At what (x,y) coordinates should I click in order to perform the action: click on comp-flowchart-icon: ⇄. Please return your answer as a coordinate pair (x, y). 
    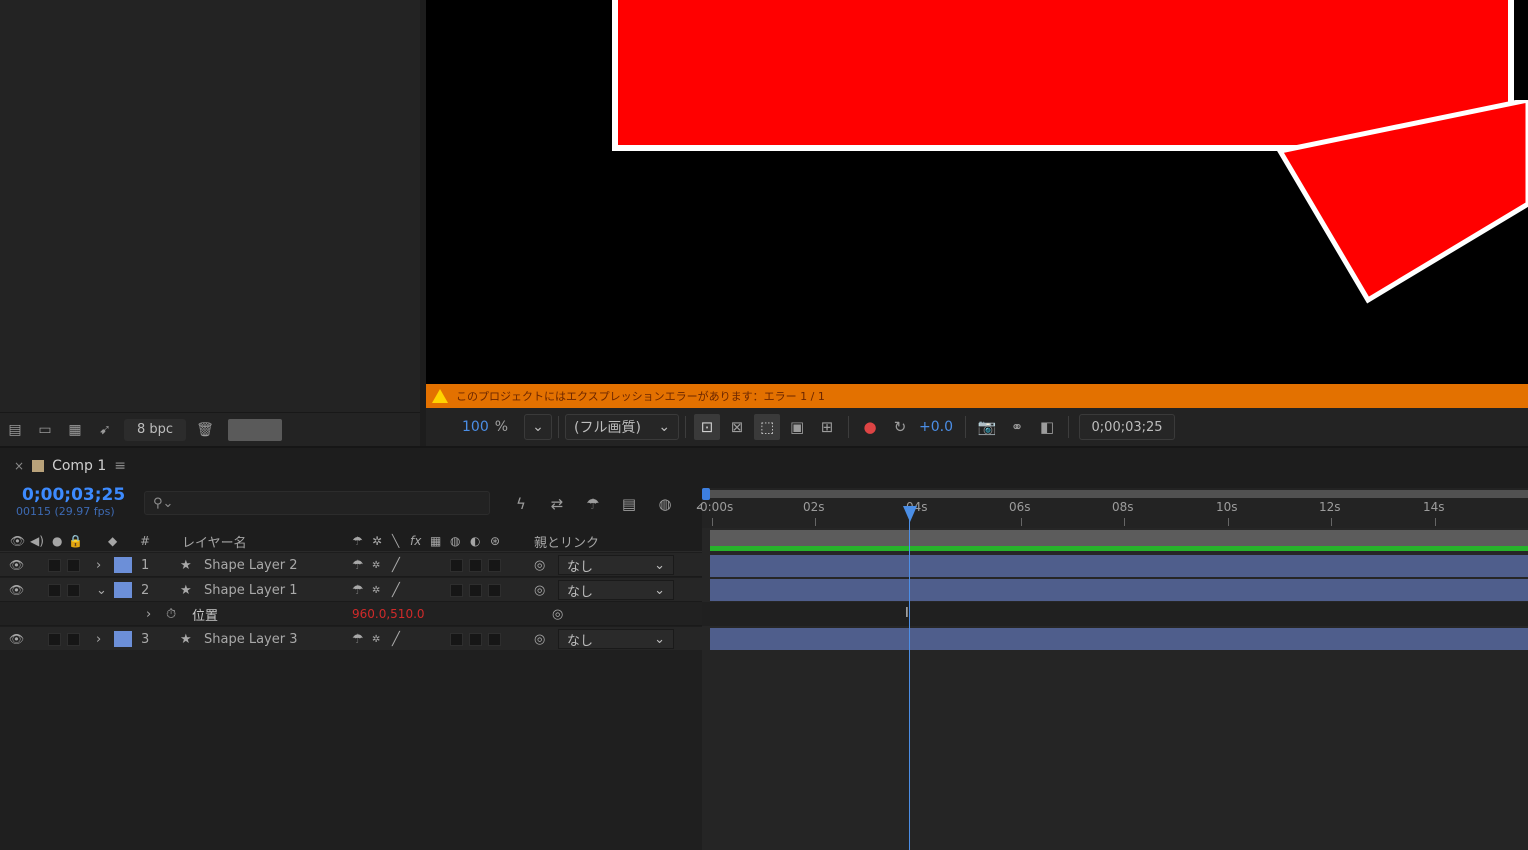
    Looking at the image, I should click on (557, 504).